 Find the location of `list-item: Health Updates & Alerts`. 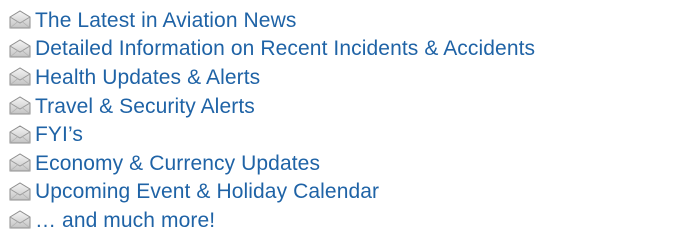

list-item: Health Updates & Alerts is located at coordinates (271, 77).